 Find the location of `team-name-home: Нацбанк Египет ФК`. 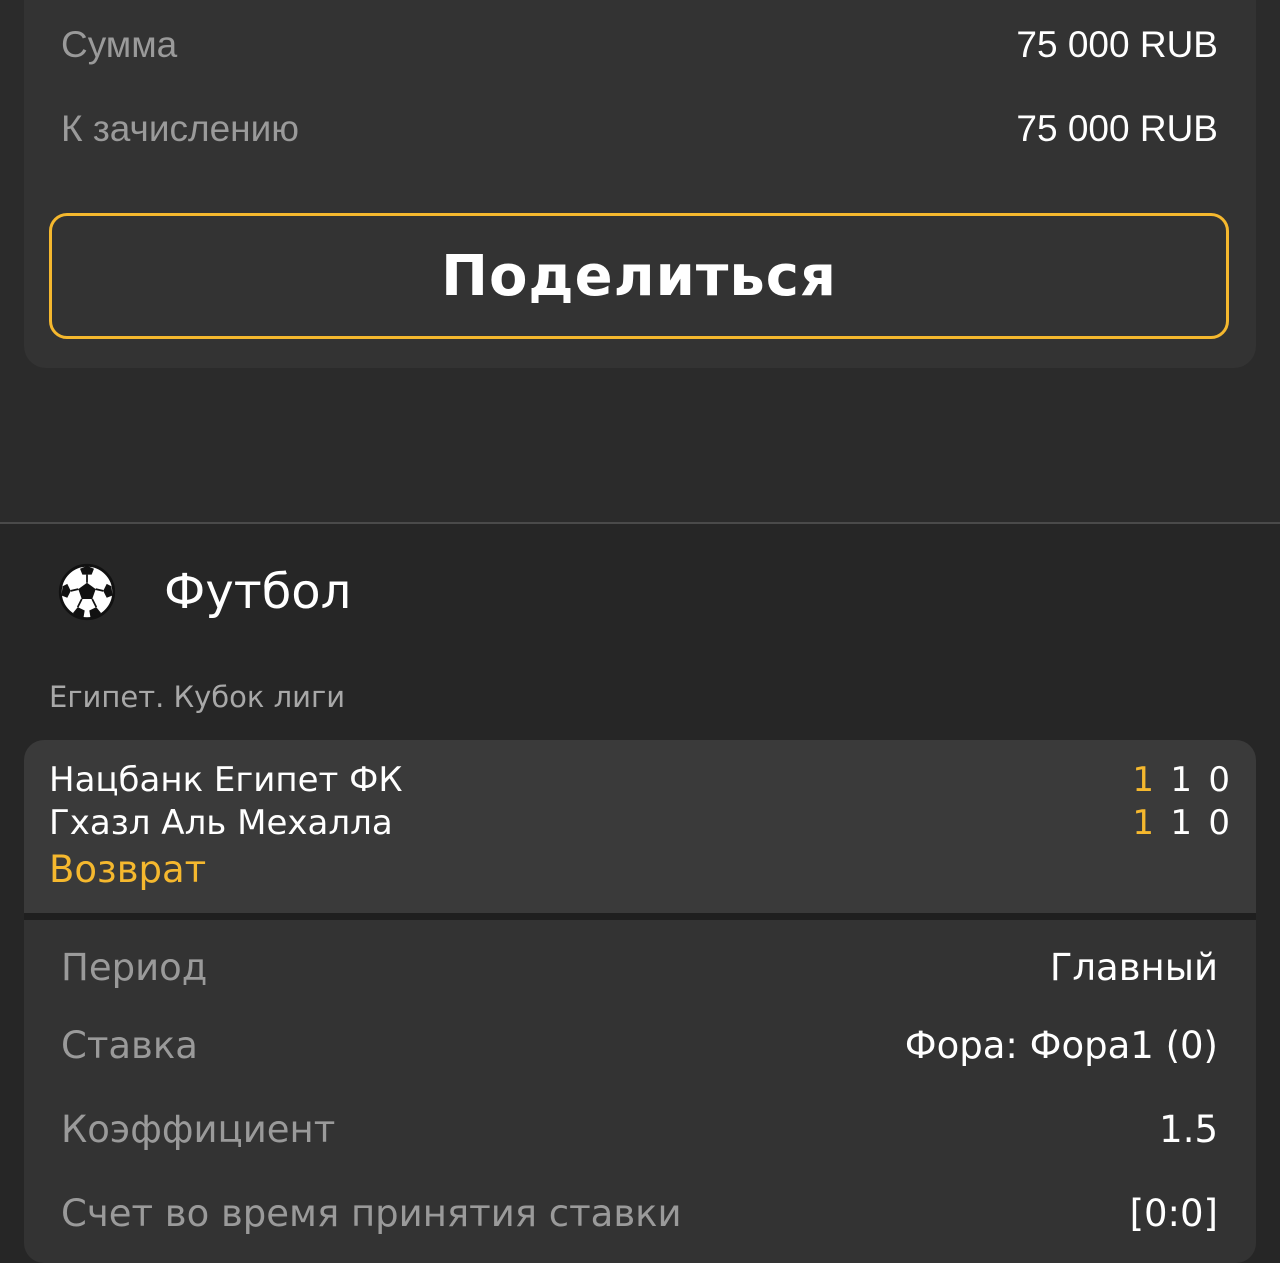

team-name-home: Нацбанк Египет ФК is located at coordinates (226, 780).